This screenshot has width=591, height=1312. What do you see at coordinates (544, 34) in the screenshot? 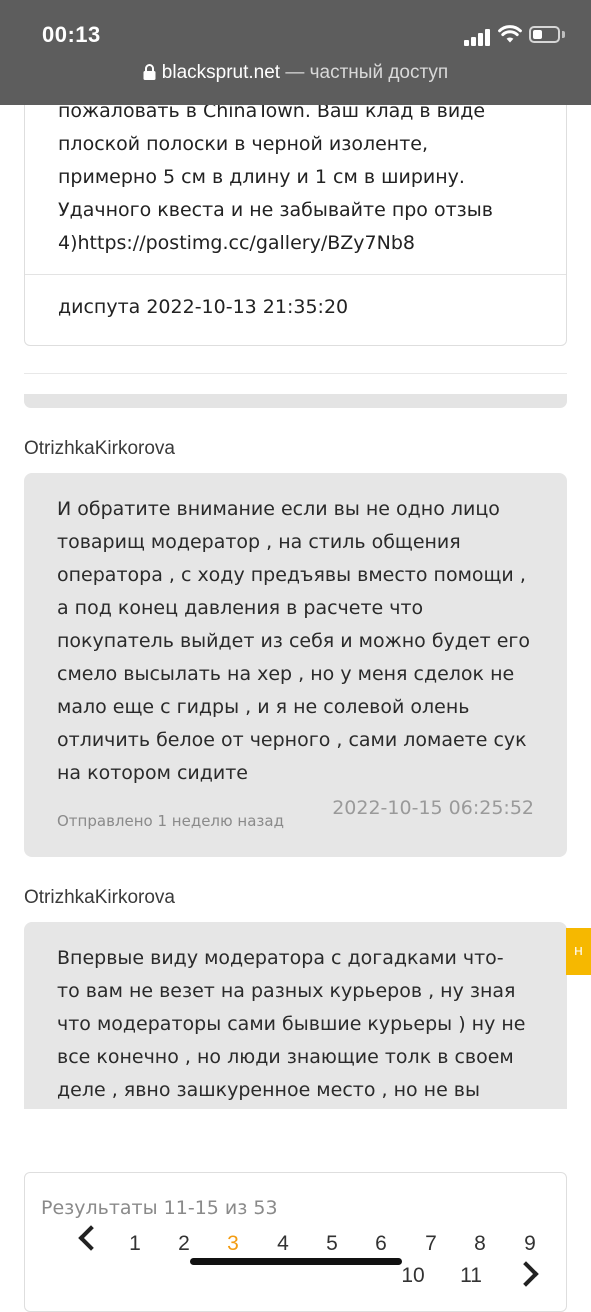
I see `battery-icon` at bounding box center [544, 34].